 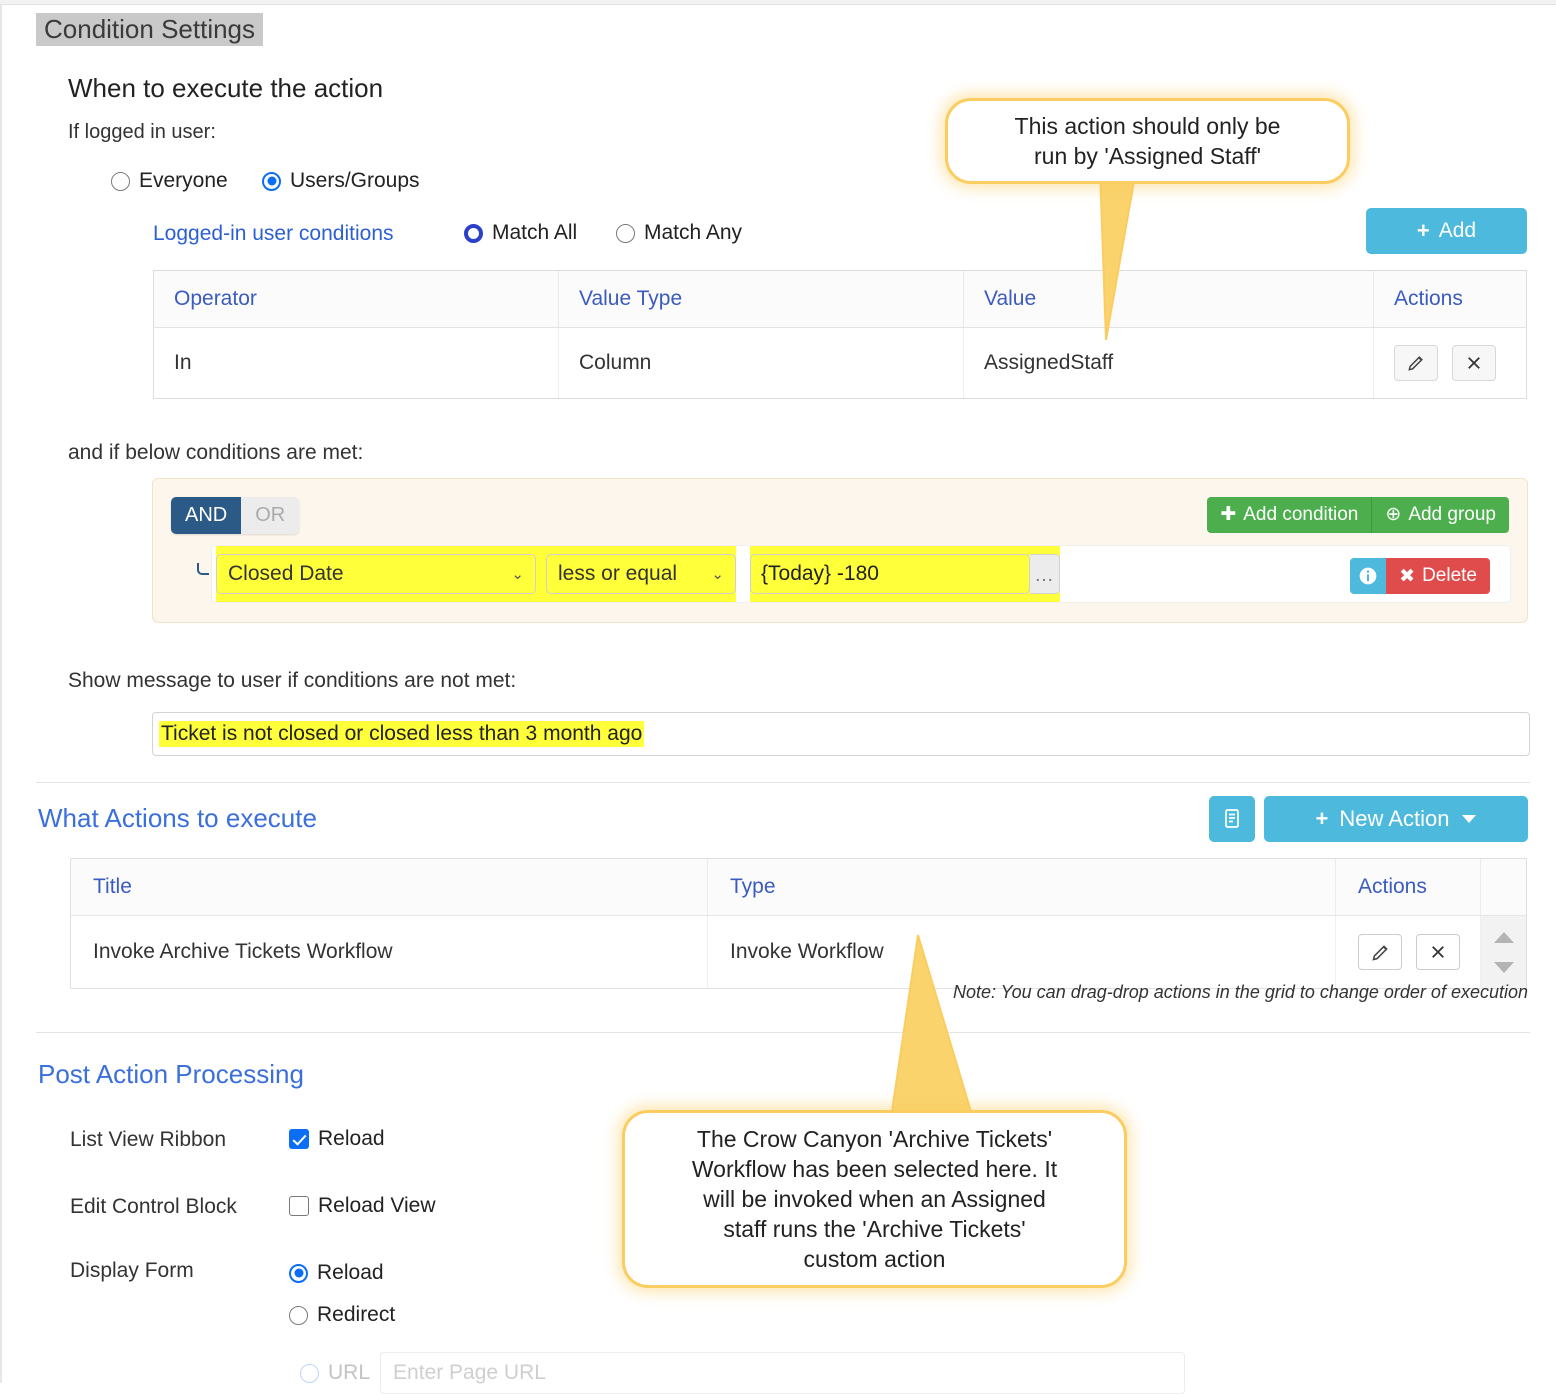 I want to click on radio-users-groups-label: Users/Groups, so click(x=355, y=180).